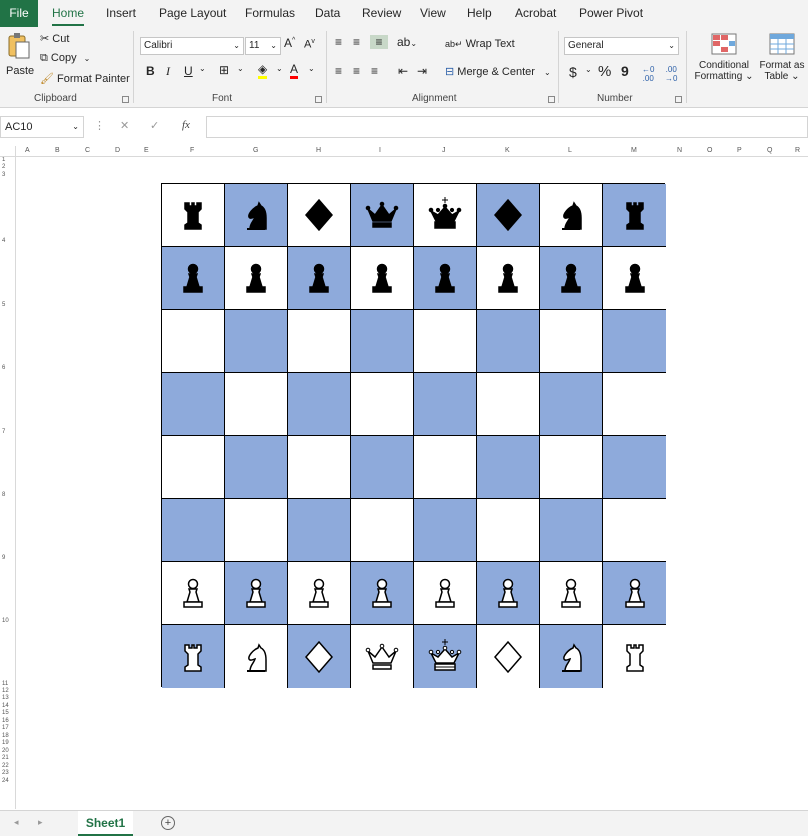 The height and width of the screenshot is (836, 808). I want to click on select-all-corner, so click(8, 151).